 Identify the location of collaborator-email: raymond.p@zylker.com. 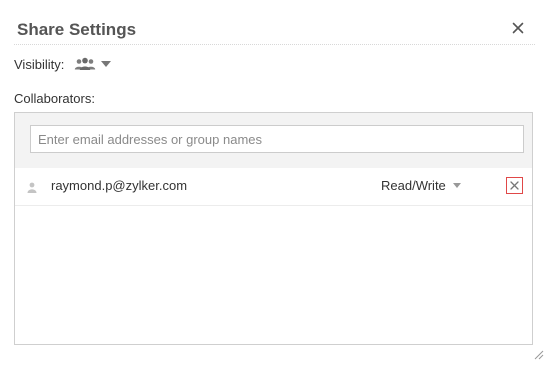
(119, 185).